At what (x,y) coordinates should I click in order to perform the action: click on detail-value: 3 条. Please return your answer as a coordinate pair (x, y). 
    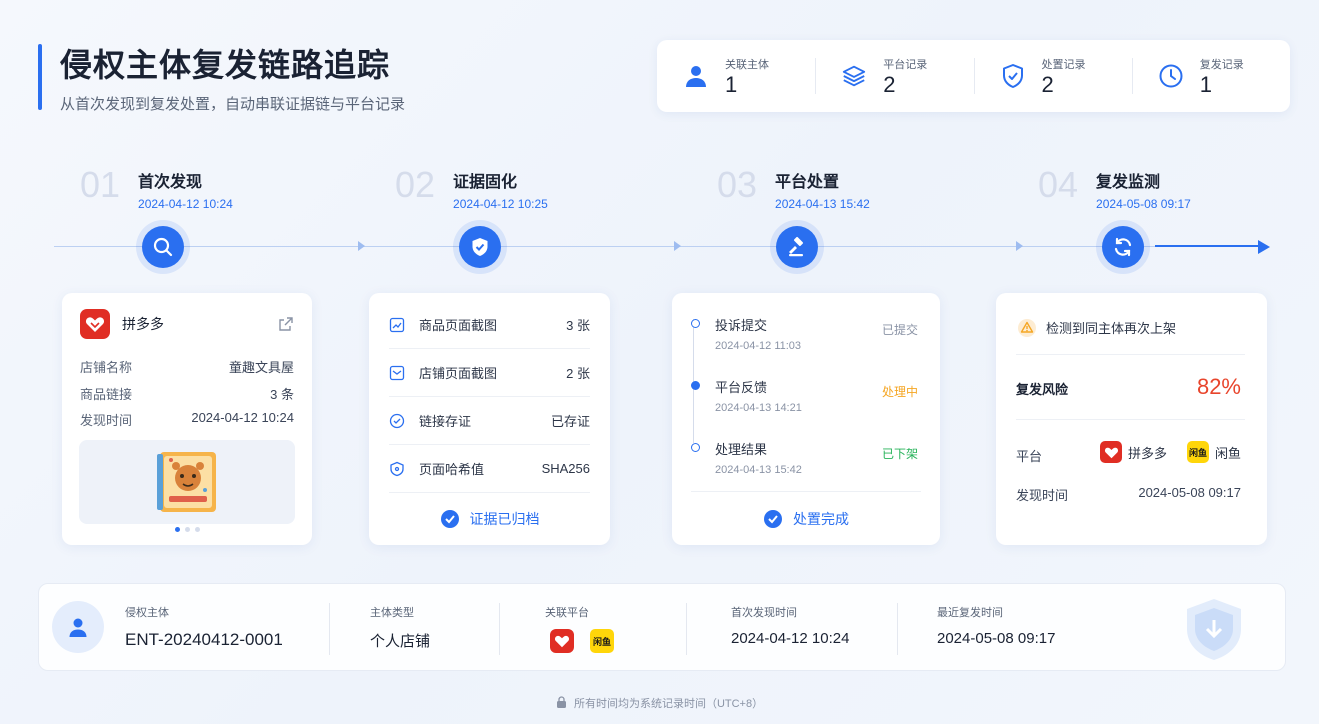
    Looking at the image, I should click on (282, 394).